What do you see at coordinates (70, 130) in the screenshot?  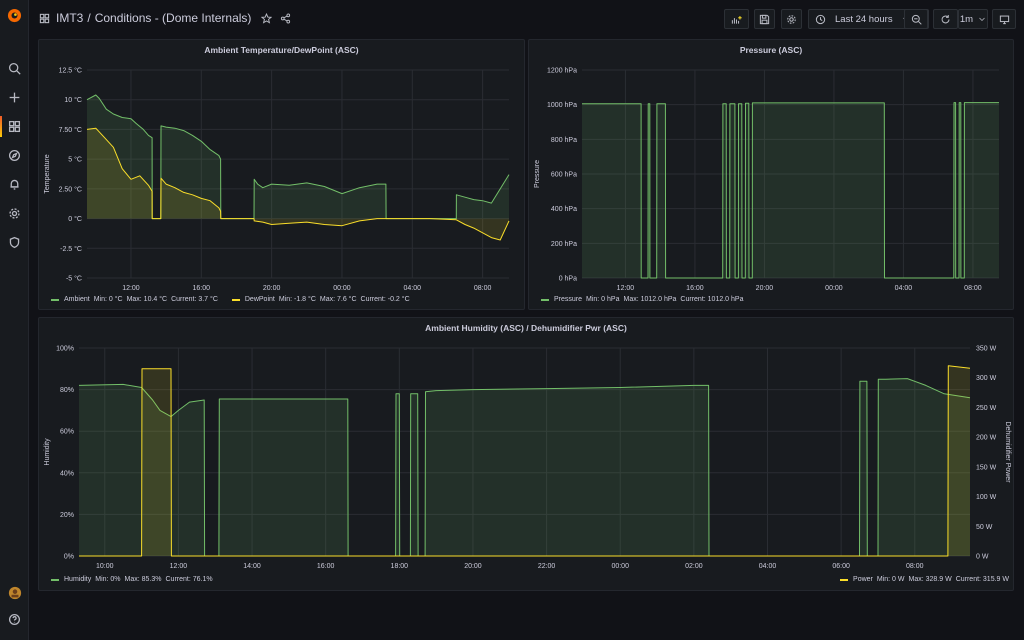 I see `y-tick-label: 7.50 °C` at bounding box center [70, 130].